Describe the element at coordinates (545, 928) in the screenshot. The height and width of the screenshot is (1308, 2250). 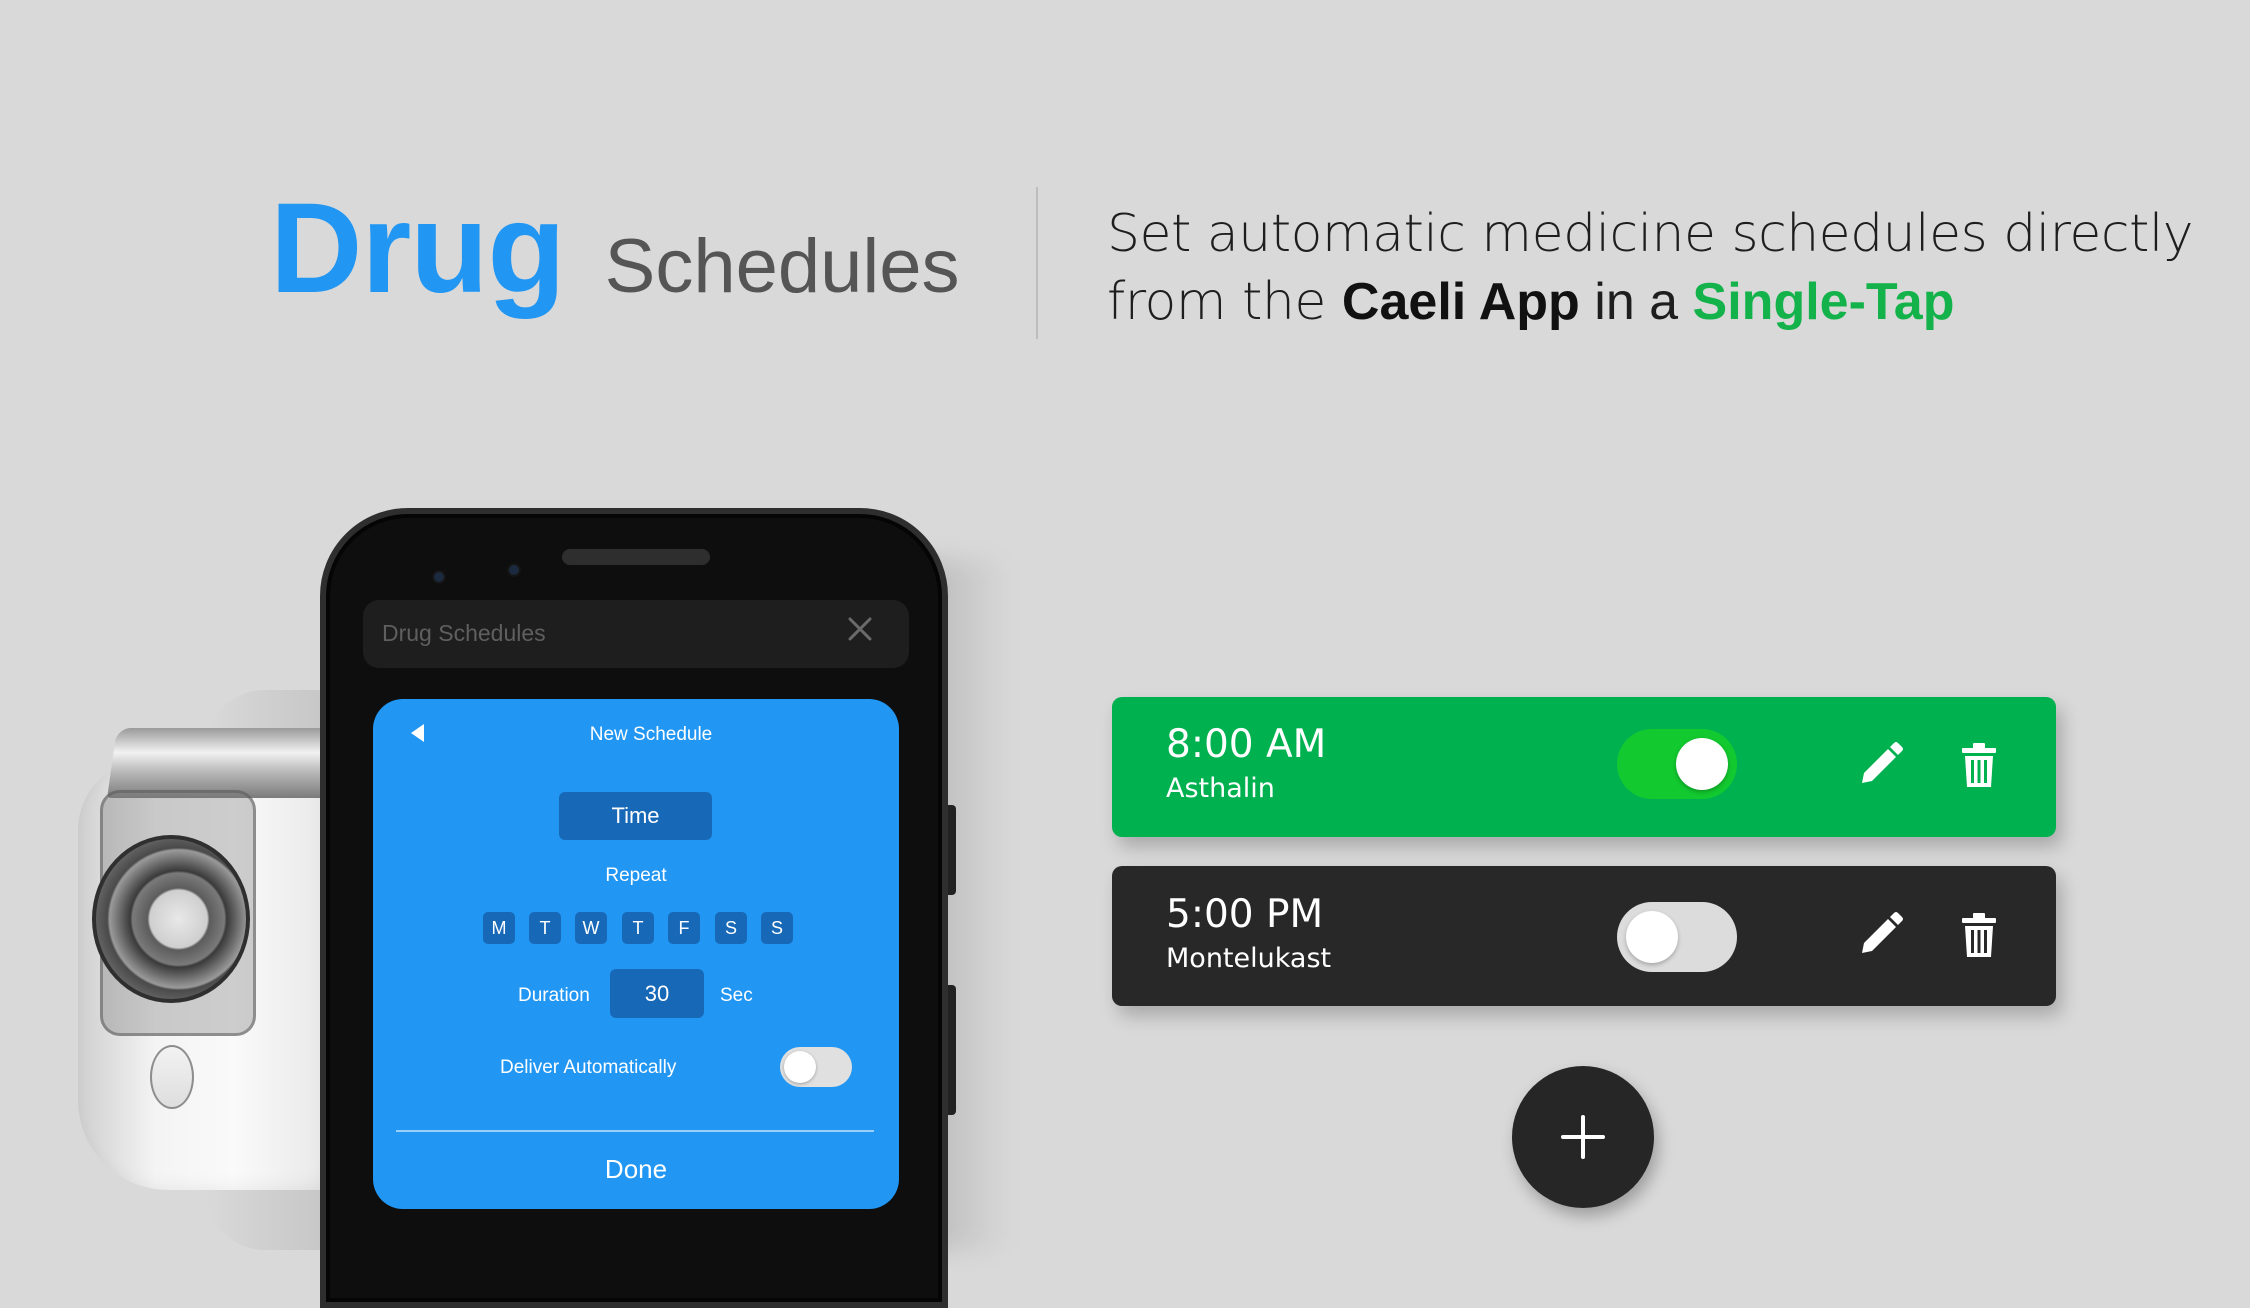
I see `day-chip-tuesday: T` at that location.